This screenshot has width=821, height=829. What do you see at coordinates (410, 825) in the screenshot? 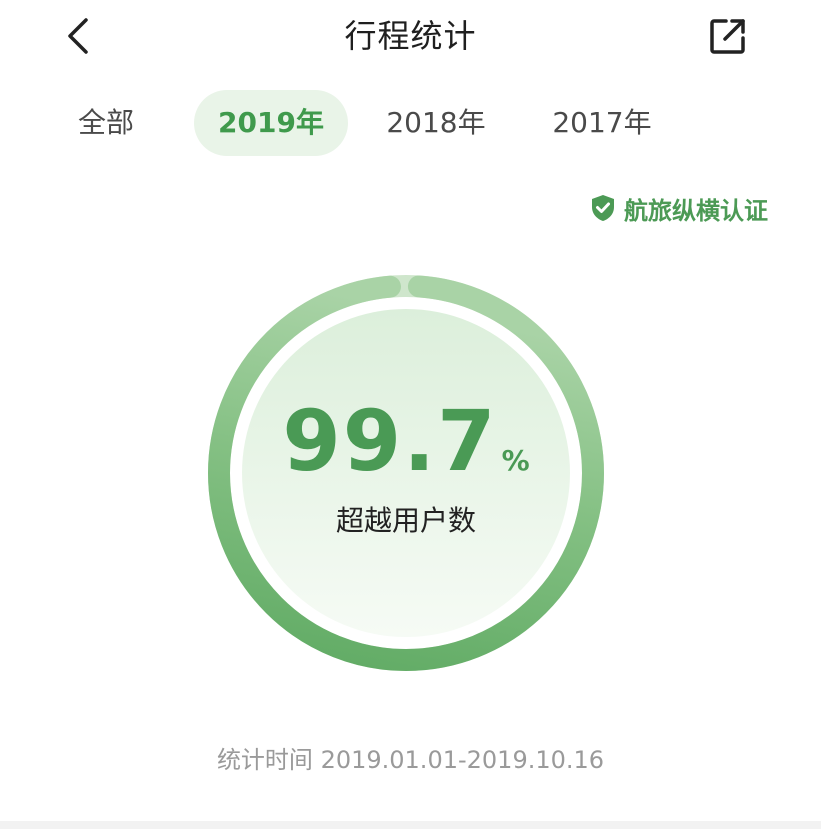
I see `bottom-divider` at bounding box center [410, 825].